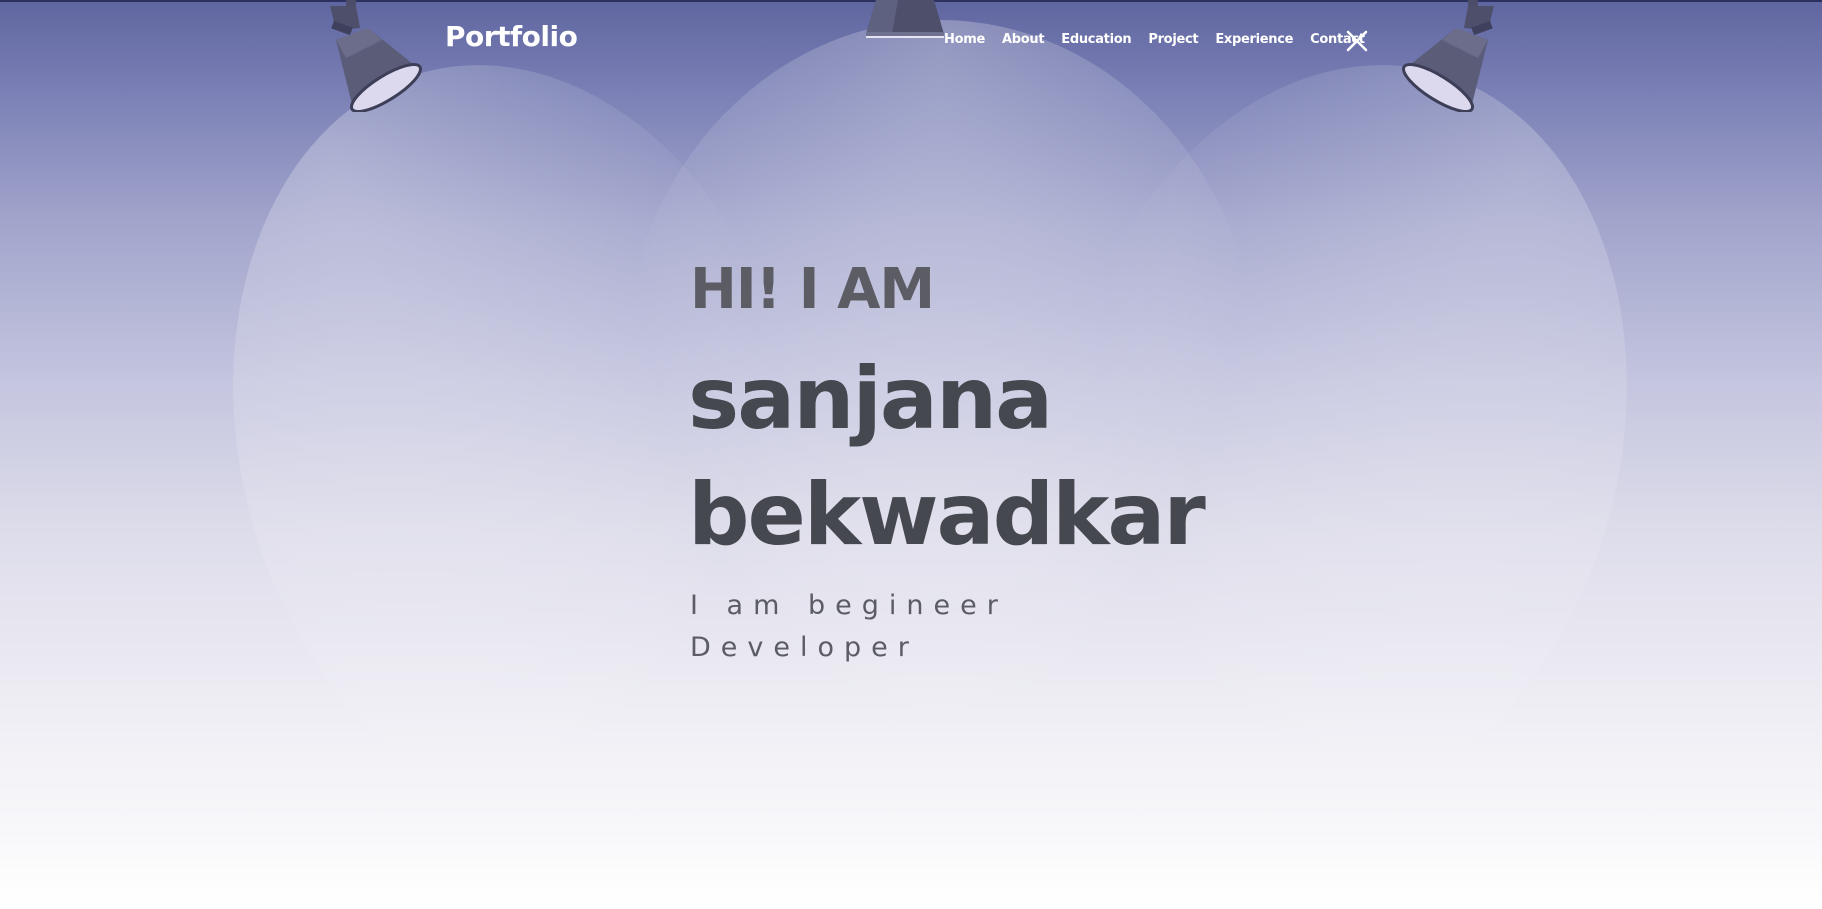 Image resolution: width=1822 pixels, height=909 pixels. I want to click on hero-last-name: bekwadkar, so click(947, 515).